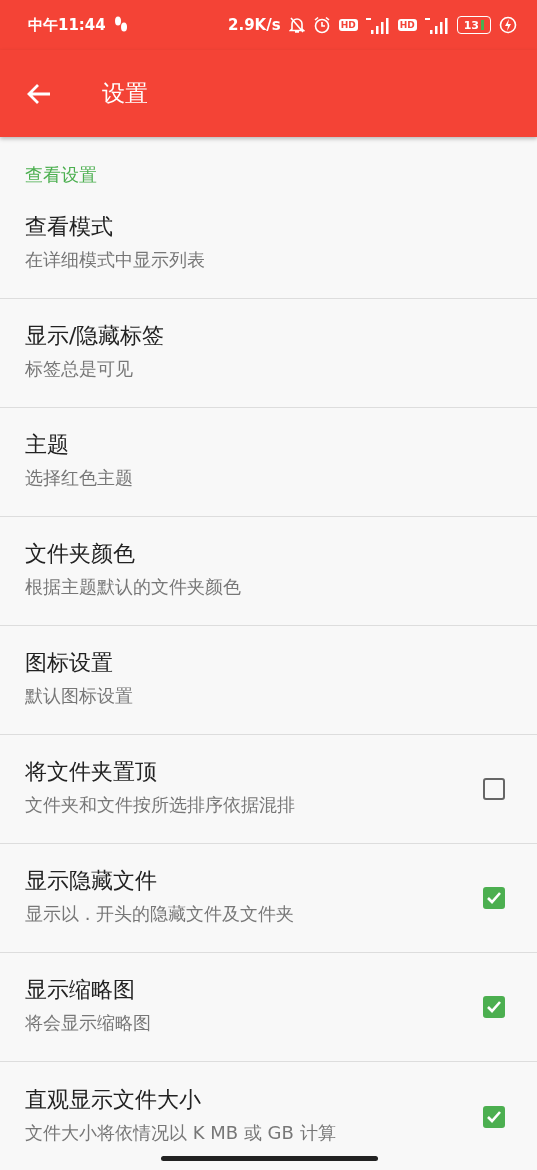  I want to click on settings-row: 图标设置 默认图标设置, so click(268, 680).